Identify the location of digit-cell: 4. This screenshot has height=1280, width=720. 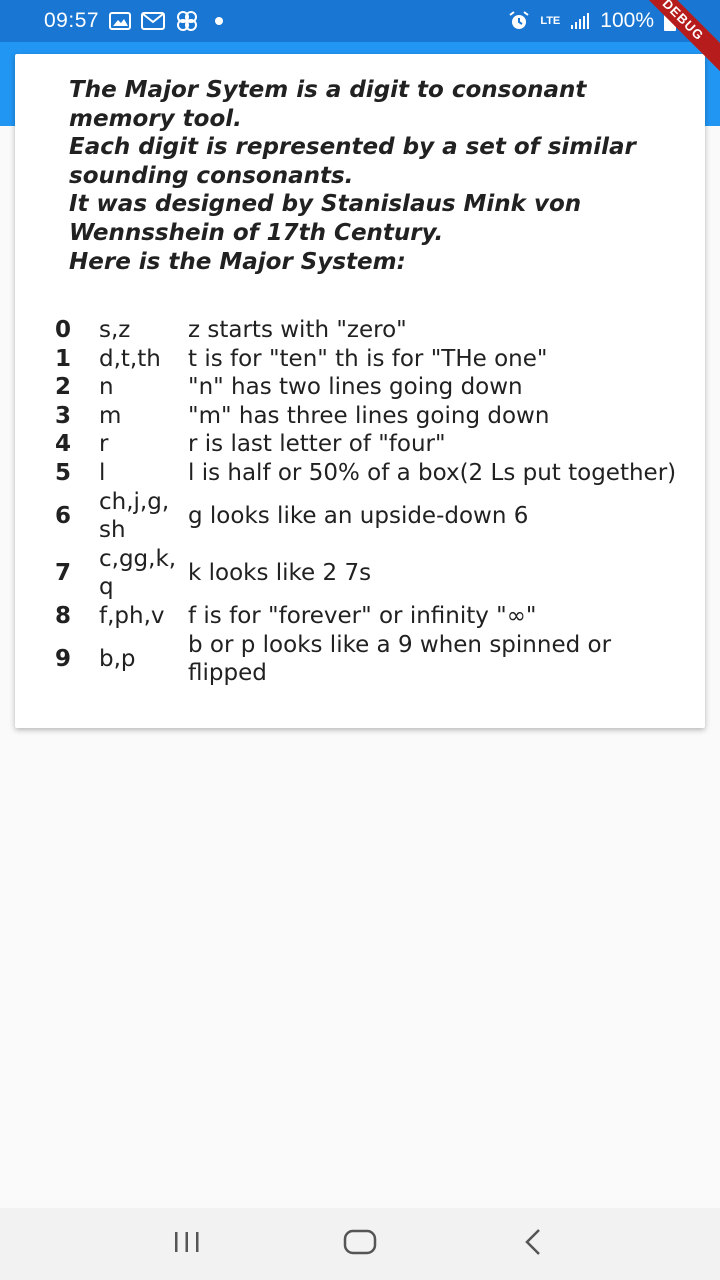
(63, 444).